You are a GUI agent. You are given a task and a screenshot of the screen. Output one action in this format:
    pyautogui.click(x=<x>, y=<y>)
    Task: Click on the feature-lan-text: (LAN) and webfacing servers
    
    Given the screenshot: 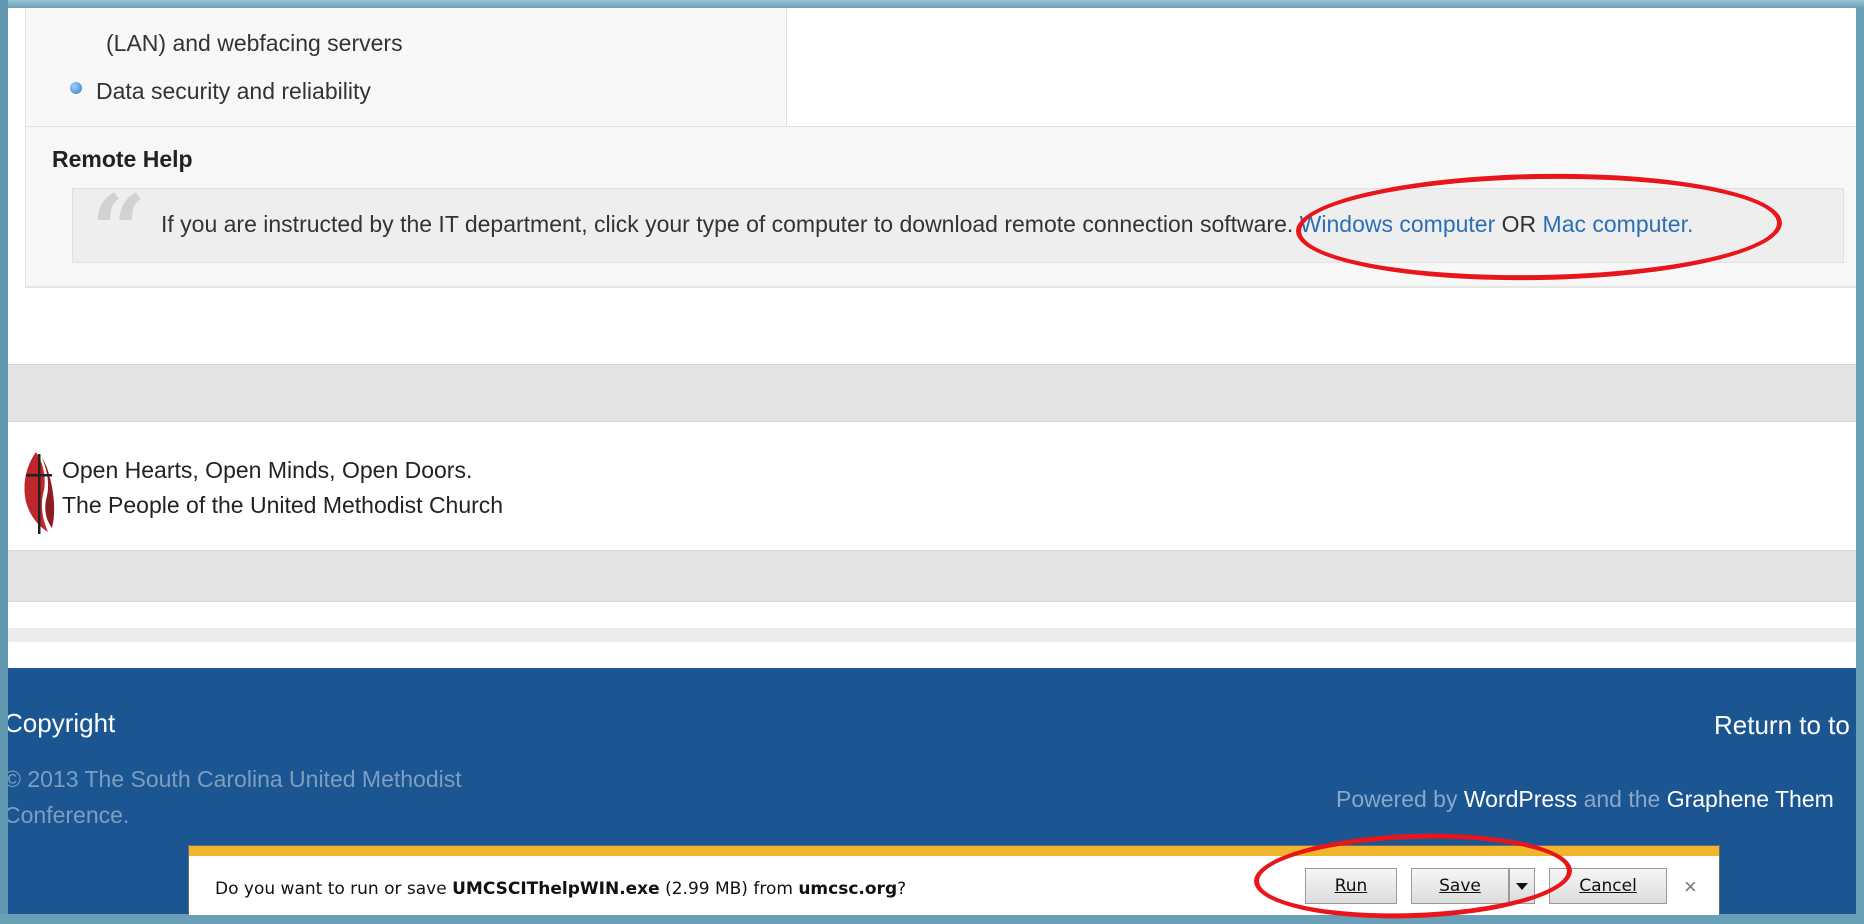 What is the action you would take?
    pyautogui.click(x=254, y=43)
    